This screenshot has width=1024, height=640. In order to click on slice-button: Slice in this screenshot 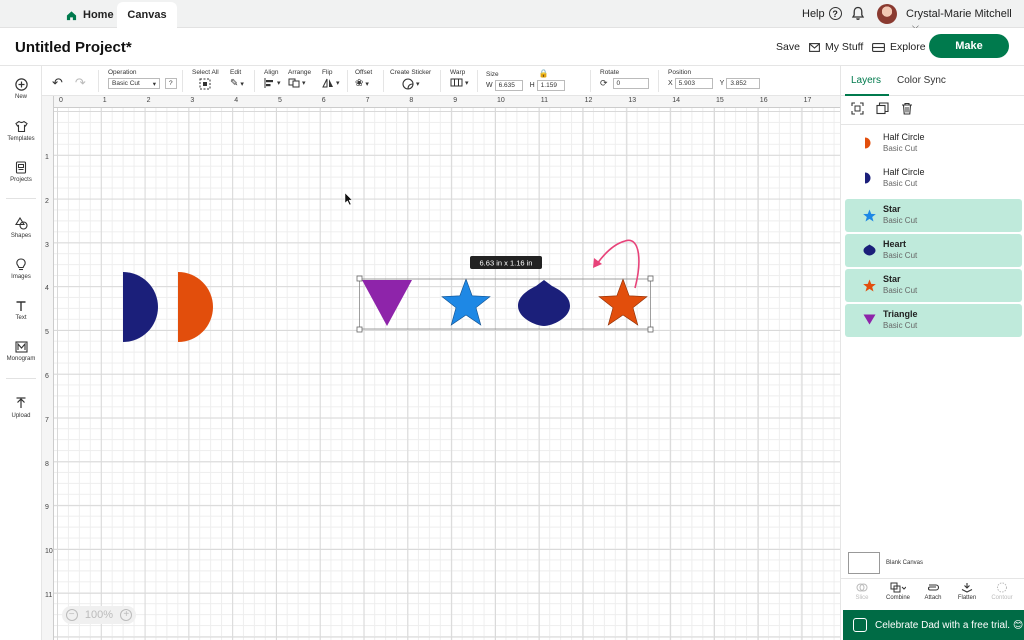, I will do `click(862, 591)`.